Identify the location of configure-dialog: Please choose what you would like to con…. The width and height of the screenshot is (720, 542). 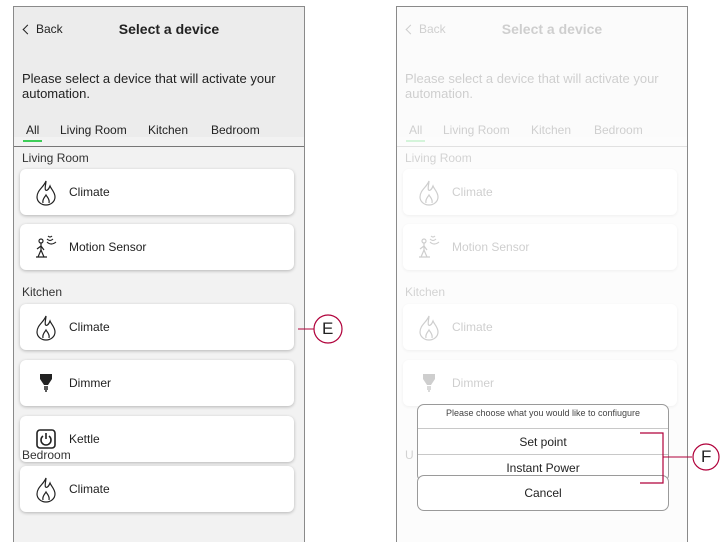
(543, 443).